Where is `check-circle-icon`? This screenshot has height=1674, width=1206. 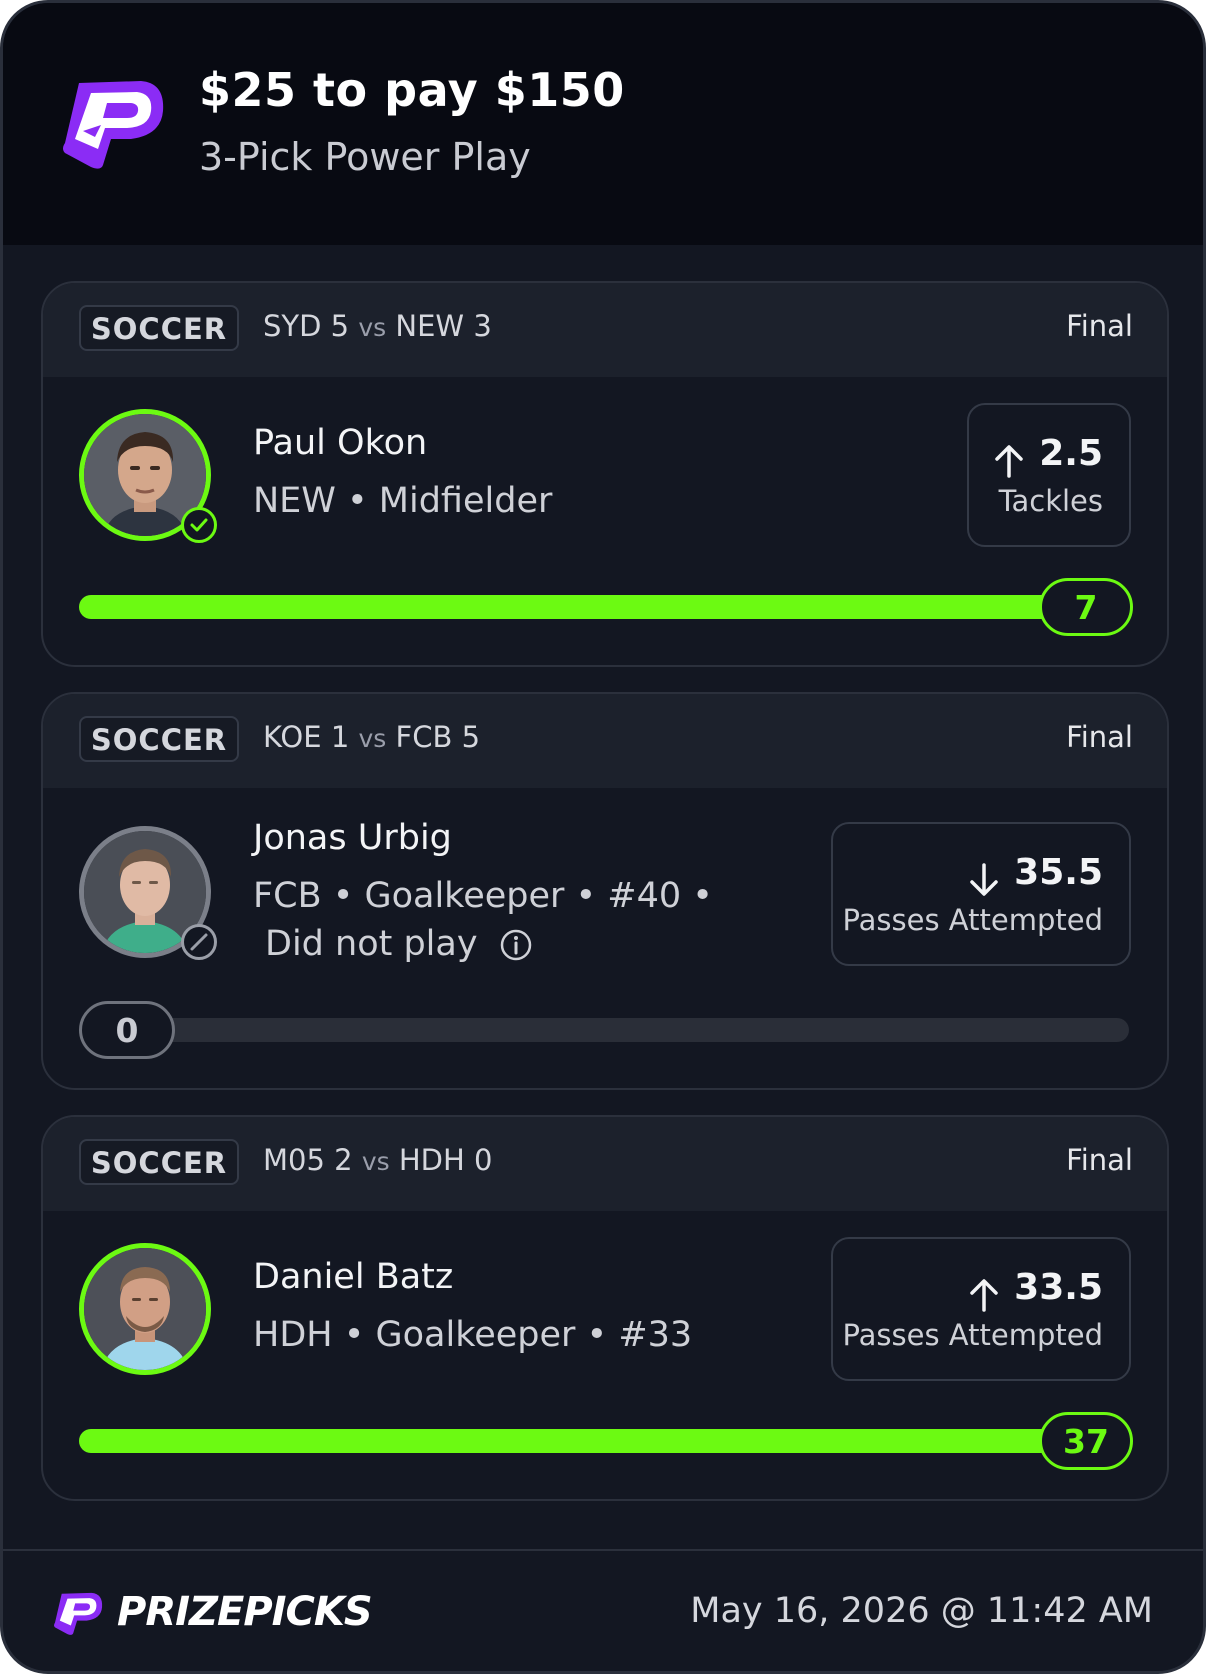 check-circle-icon is located at coordinates (199, 525).